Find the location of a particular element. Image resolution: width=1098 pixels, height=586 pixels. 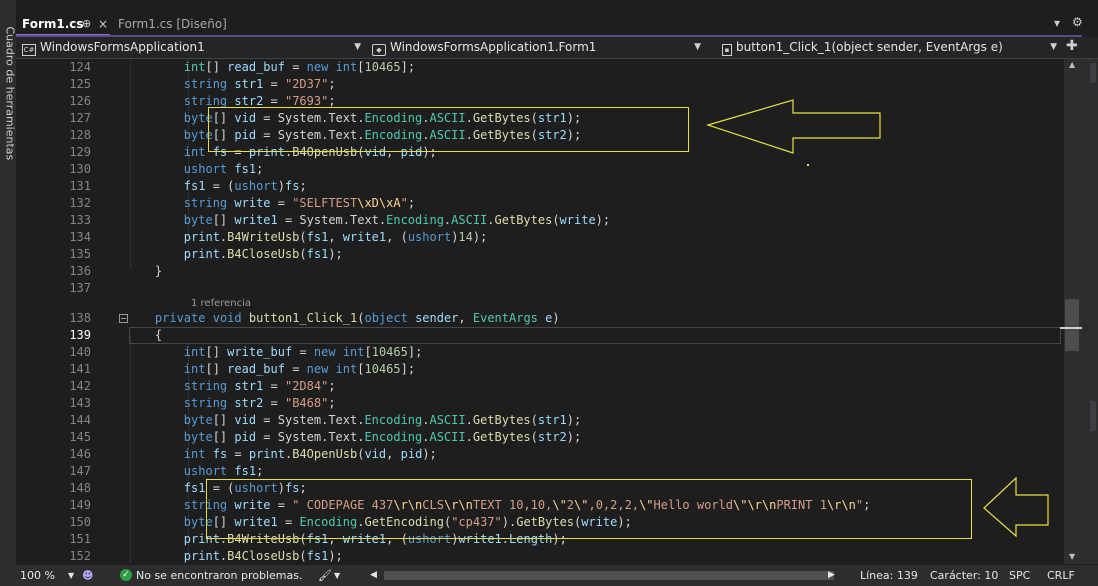

code-line: } is located at coordinates (144, 271).